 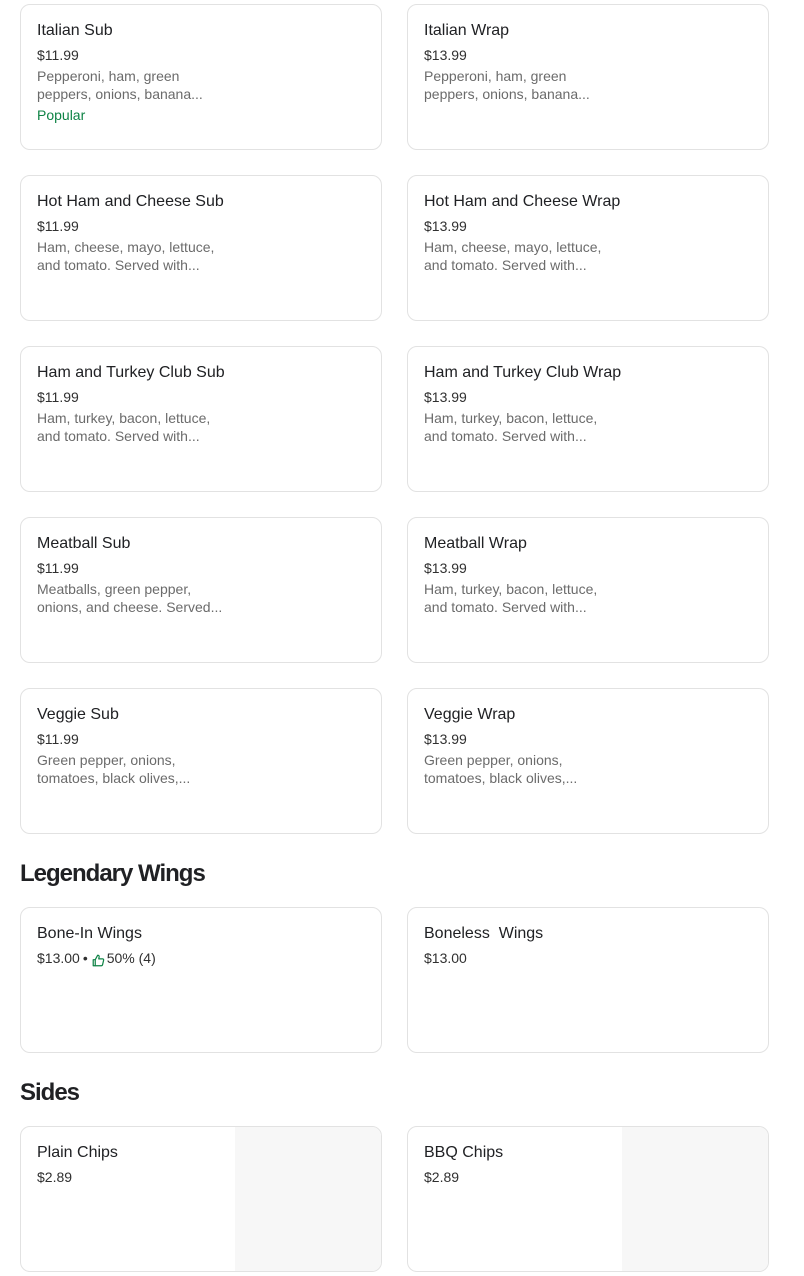 I want to click on section-title-sides: Sides, so click(x=50, y=1092).